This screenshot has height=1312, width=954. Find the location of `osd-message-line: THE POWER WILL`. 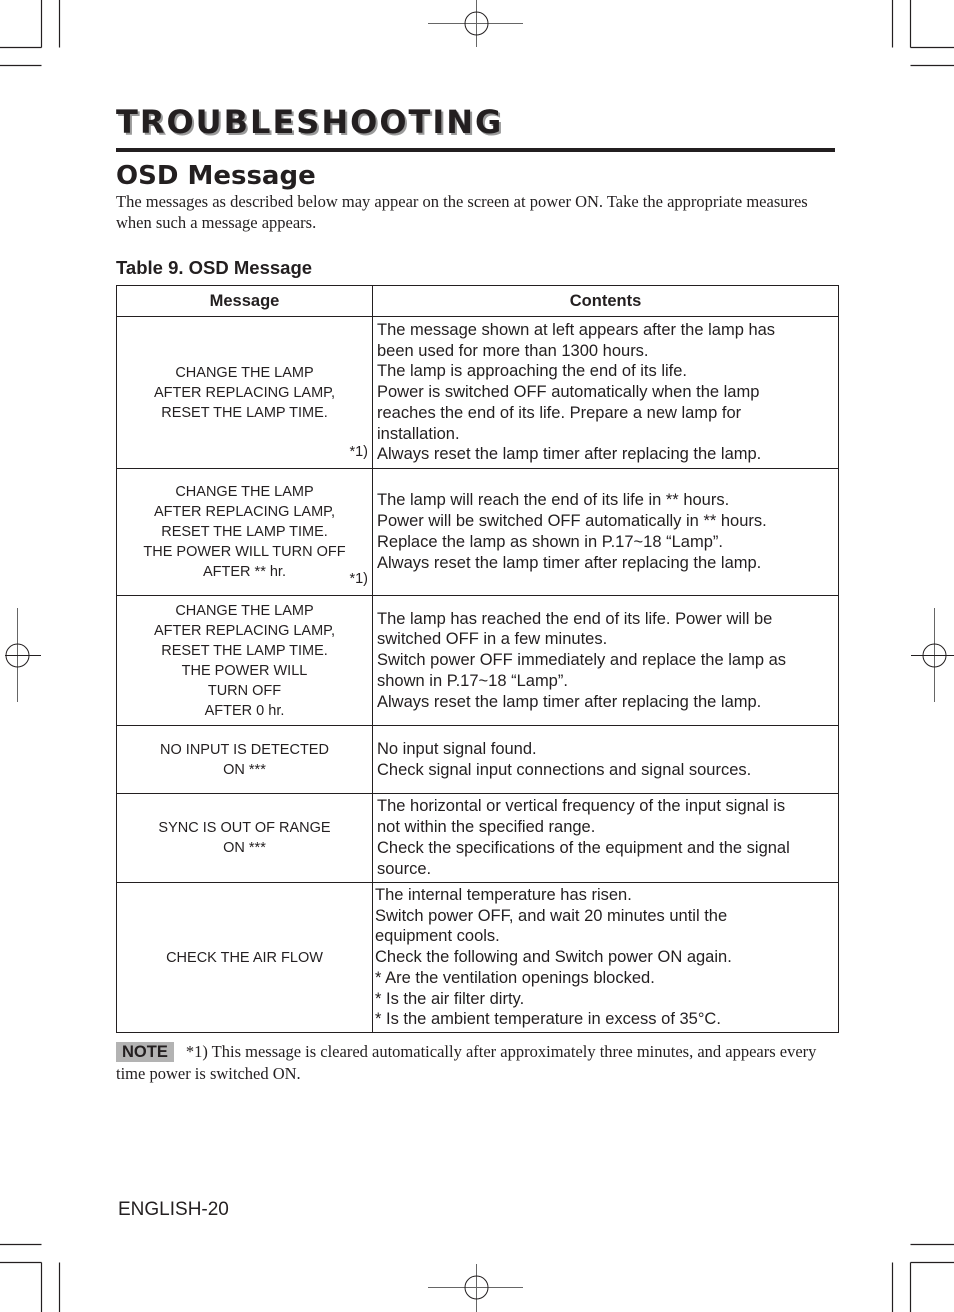

osd-message-line: THE POWER WILL is located at coordinates (244, 670).